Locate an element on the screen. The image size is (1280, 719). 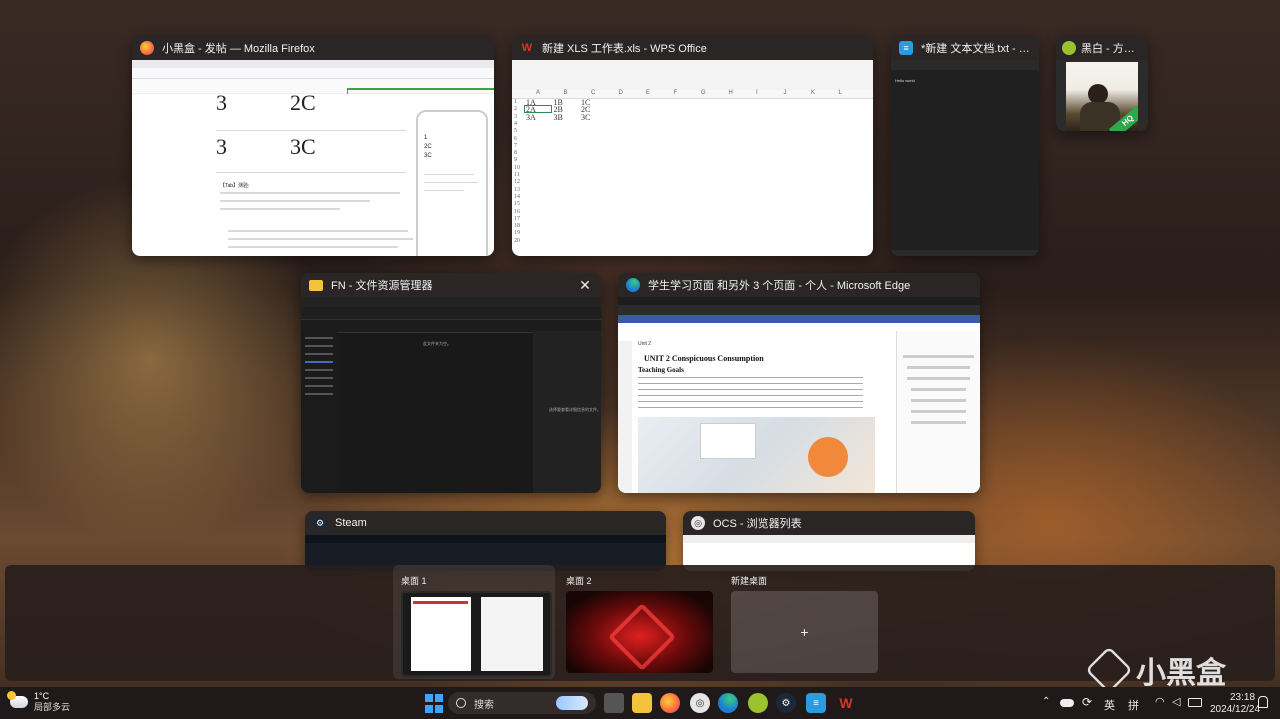
column-header: C is located at coordinates (593, 93).